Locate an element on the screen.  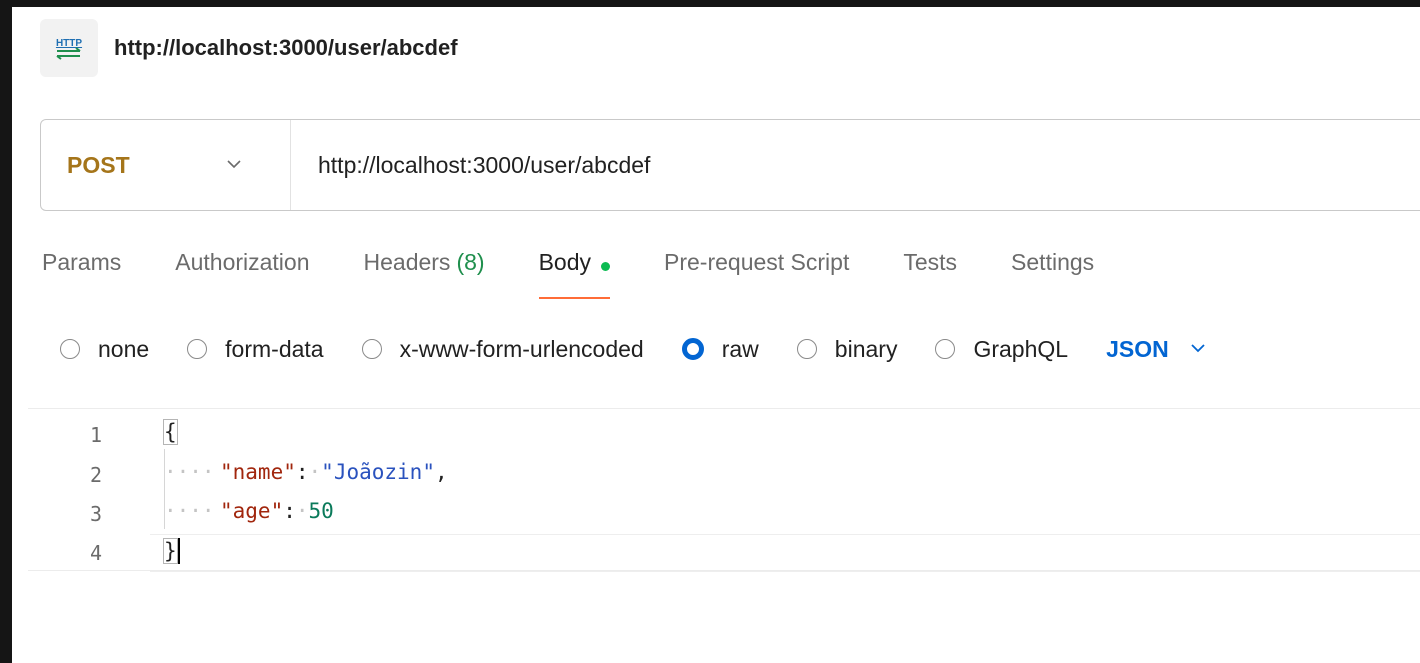
tab-body: Body is located at coordinates (574, 271).